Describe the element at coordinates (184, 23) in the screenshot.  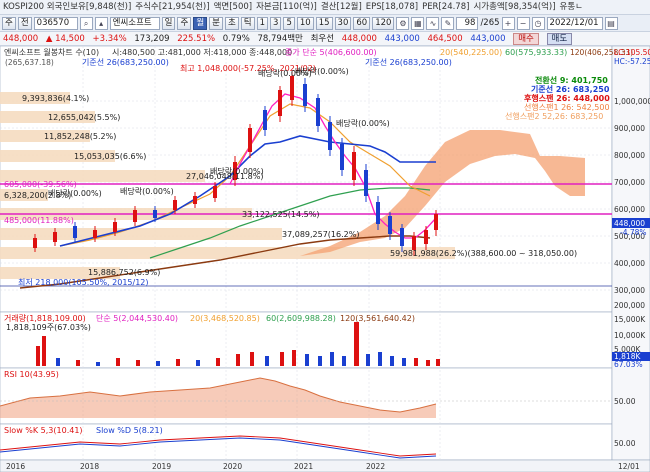
I see `period-week-tab: 주` at that location.